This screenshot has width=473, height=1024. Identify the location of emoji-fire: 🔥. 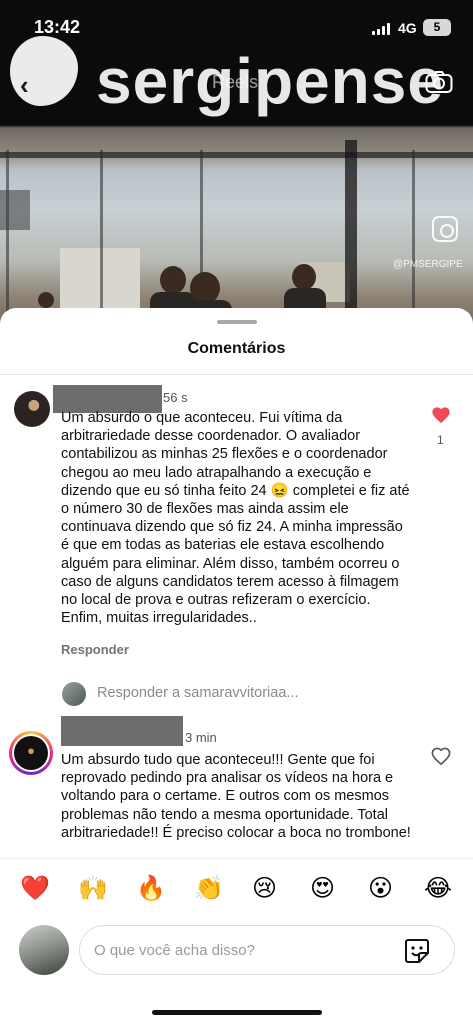
(151, 888).